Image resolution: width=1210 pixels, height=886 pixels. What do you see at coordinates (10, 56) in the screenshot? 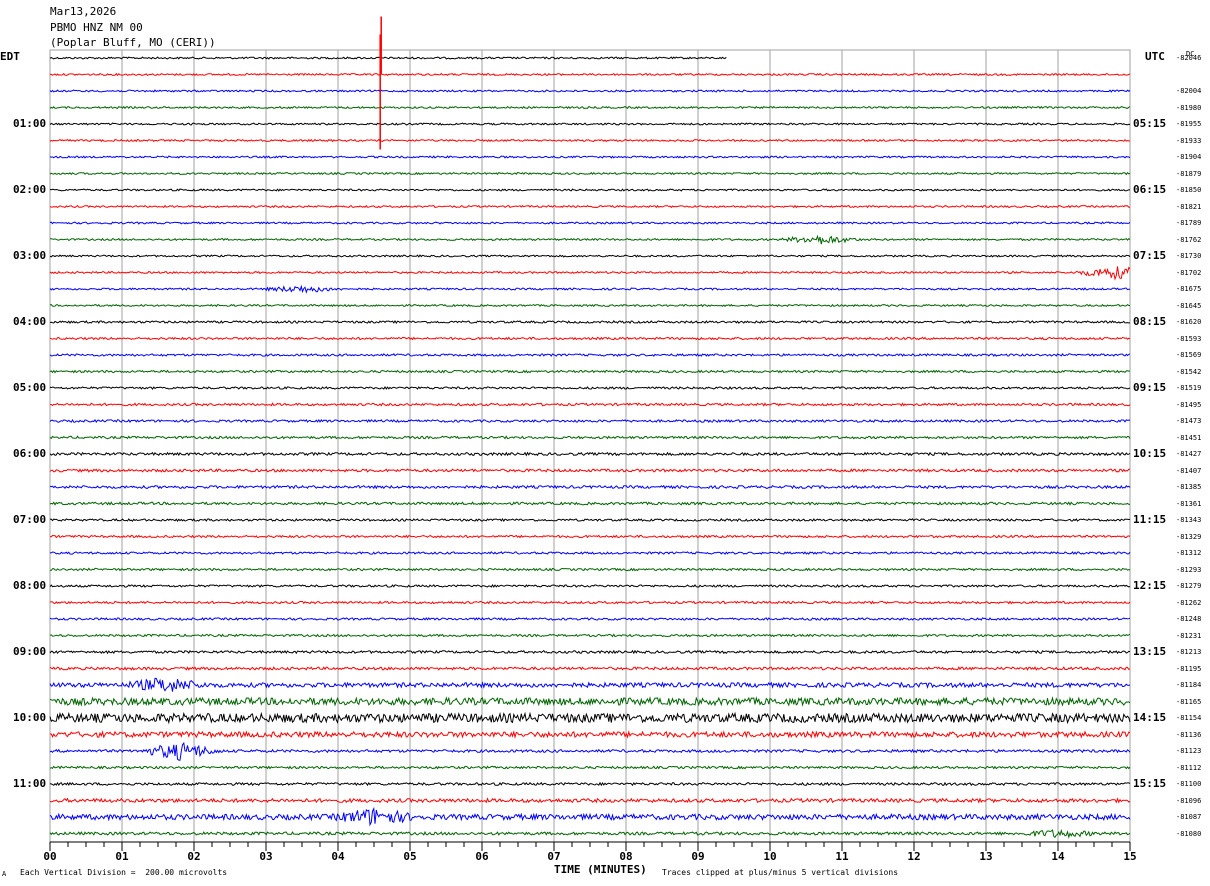
I see `left-zone-label: EDT` at bounding box center [10, 56].